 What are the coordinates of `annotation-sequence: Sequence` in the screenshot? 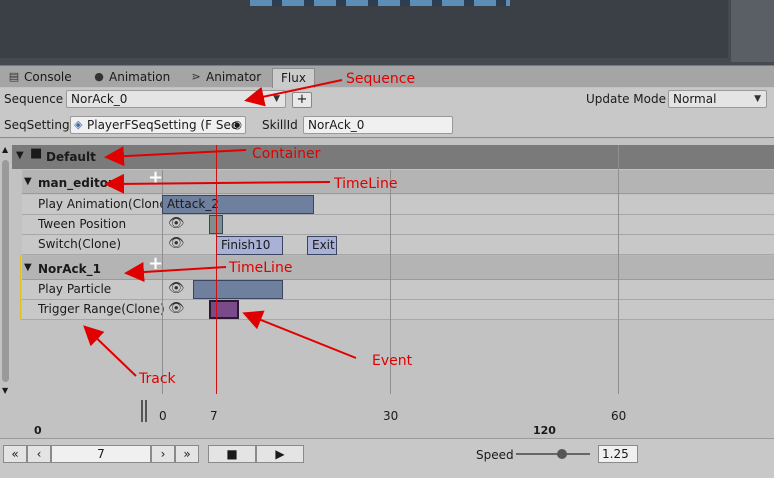 It's located at (381, 79).